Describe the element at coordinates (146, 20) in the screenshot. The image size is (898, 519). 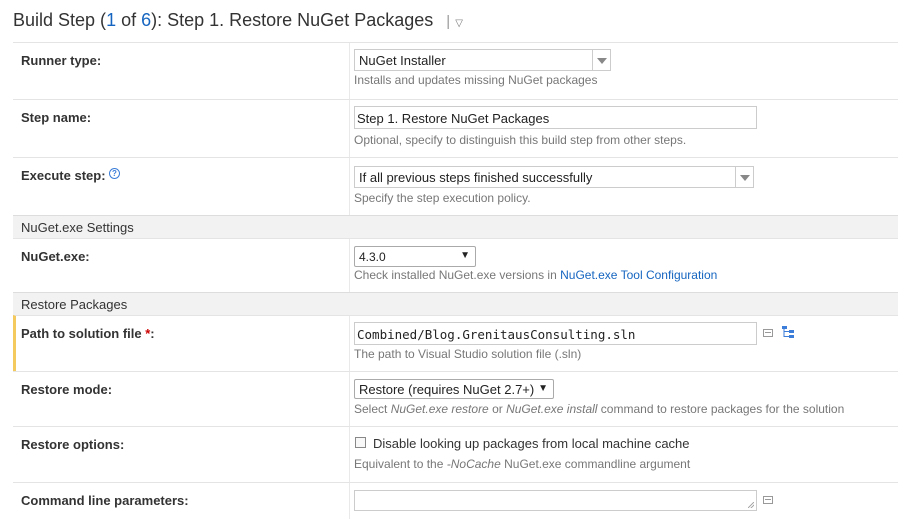
I see `step-total-link: 6` at that location.